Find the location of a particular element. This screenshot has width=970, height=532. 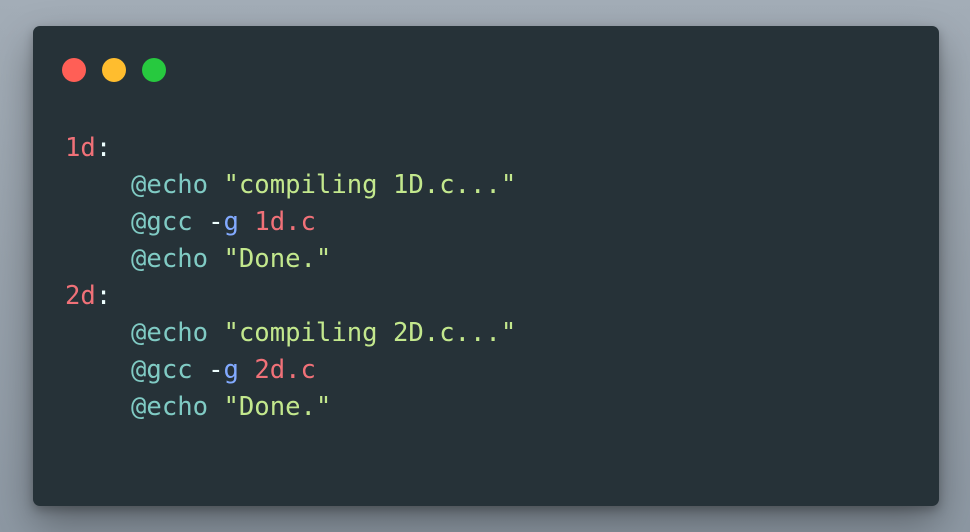

source-file: 2d.c is located at coordinates (285, 370).